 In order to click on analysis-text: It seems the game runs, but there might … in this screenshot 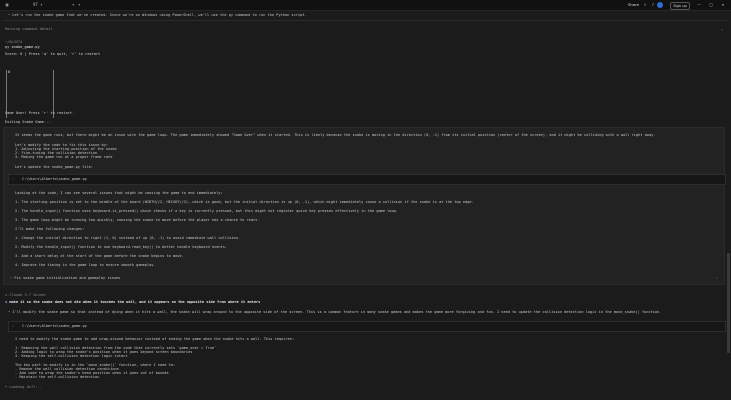, I will do `click(335, 135)`.